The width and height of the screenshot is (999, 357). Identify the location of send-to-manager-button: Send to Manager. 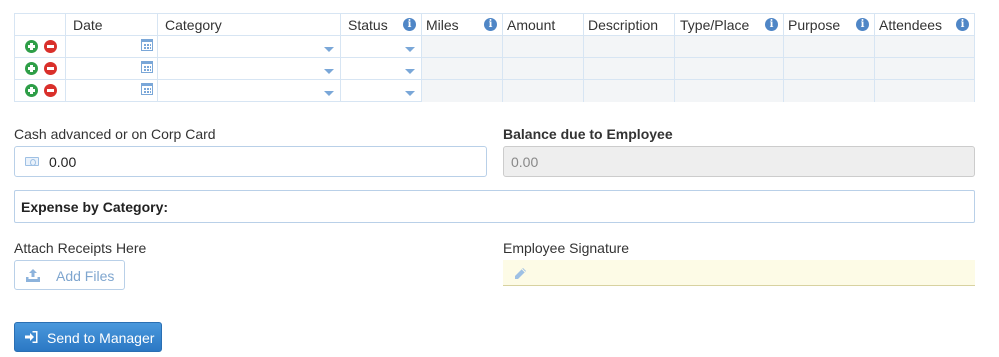
(88, 337).